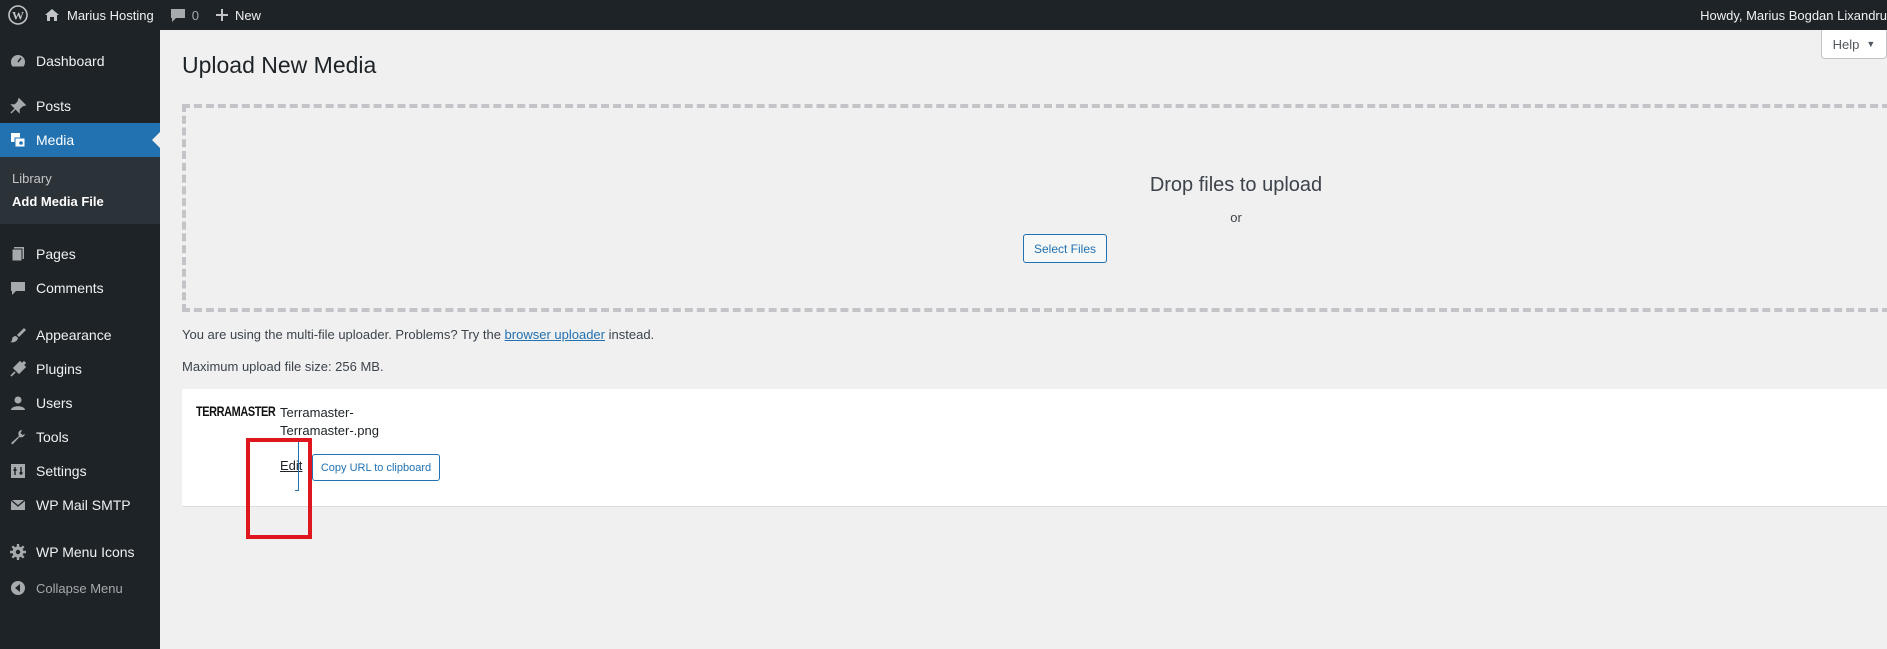  Describe the element at coordinates (329, 430) in the screenshot. I see `media-filename: Terramaster-.png` at that location.